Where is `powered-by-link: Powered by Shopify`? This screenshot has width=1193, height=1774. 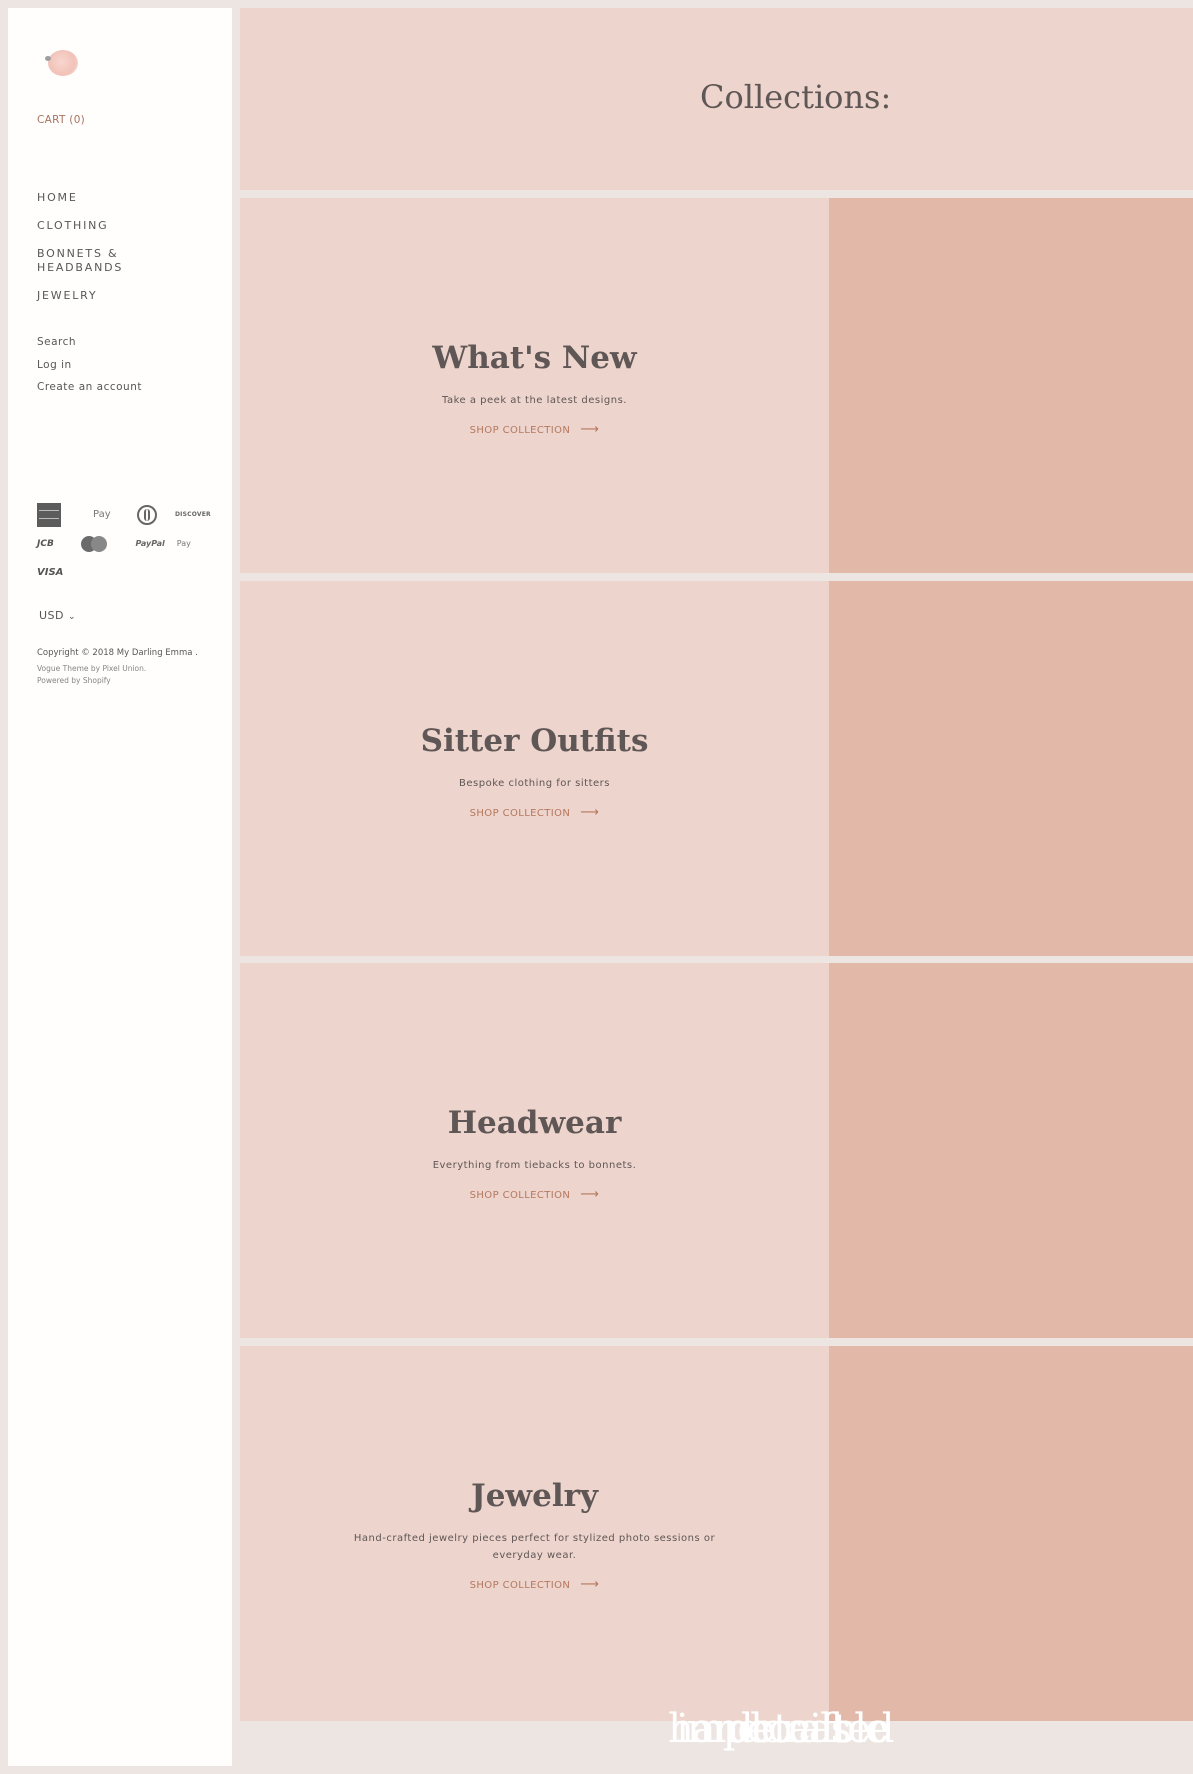 powered-by-link: Powered by Shopify is located at coordinates (117, 681).